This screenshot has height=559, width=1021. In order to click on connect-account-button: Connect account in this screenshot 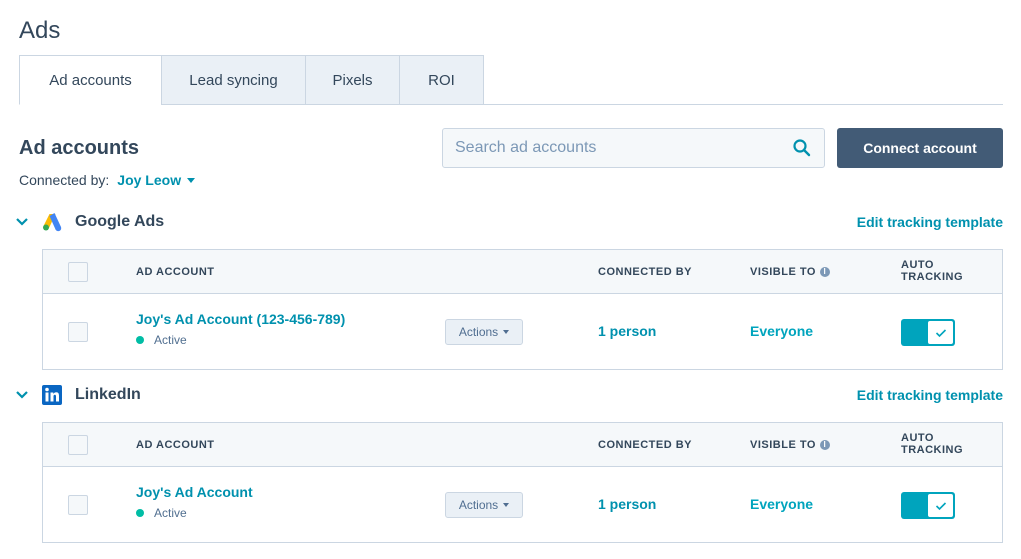, I will do `click(920, 148)`.